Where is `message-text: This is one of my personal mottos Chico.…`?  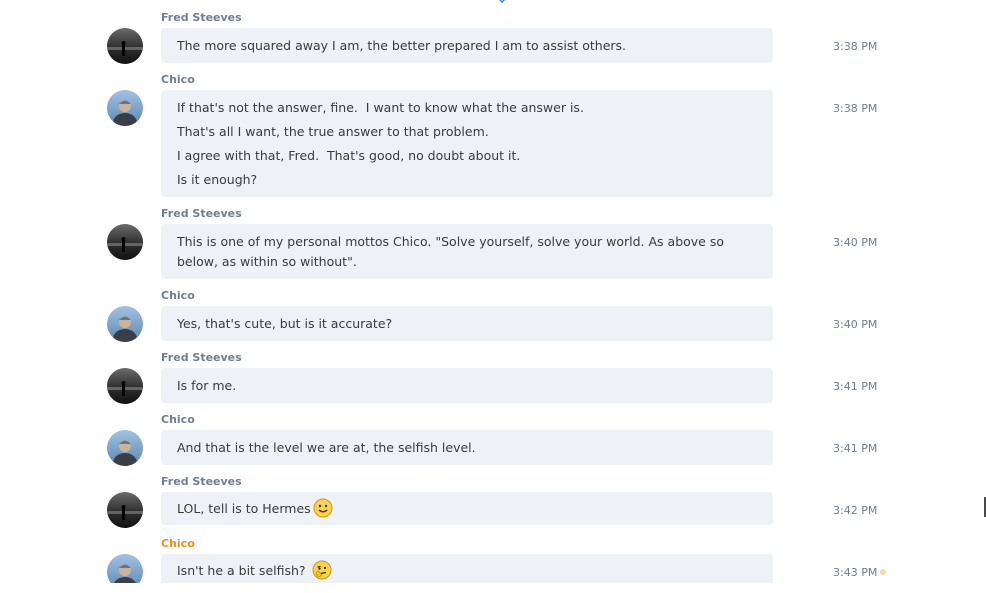 message-text: This is one of my personal mottos Chico.… is located at coordinates (452, 251).